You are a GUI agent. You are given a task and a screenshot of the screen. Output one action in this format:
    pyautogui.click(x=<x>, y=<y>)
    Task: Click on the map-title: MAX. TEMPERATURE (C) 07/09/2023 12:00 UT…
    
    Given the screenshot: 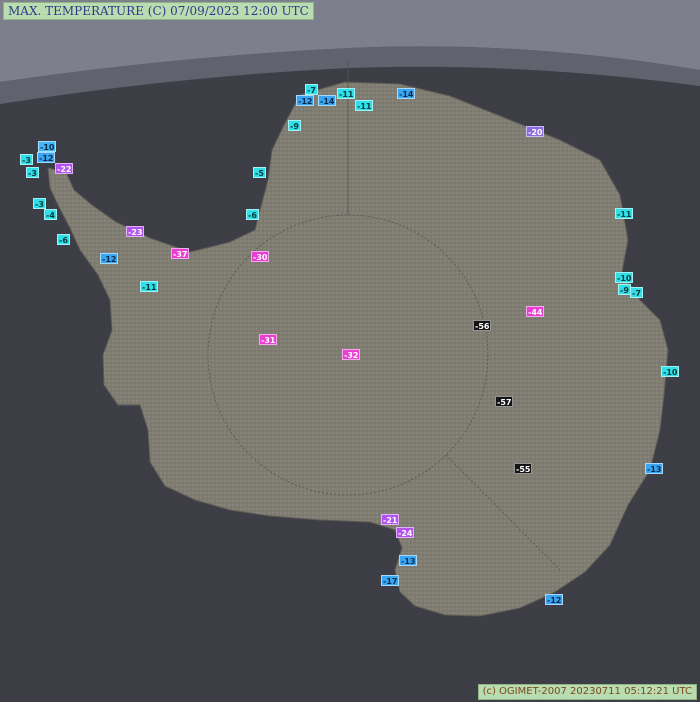 What is the action you would take?
    pyautogui.click(x=158, y=11)
    